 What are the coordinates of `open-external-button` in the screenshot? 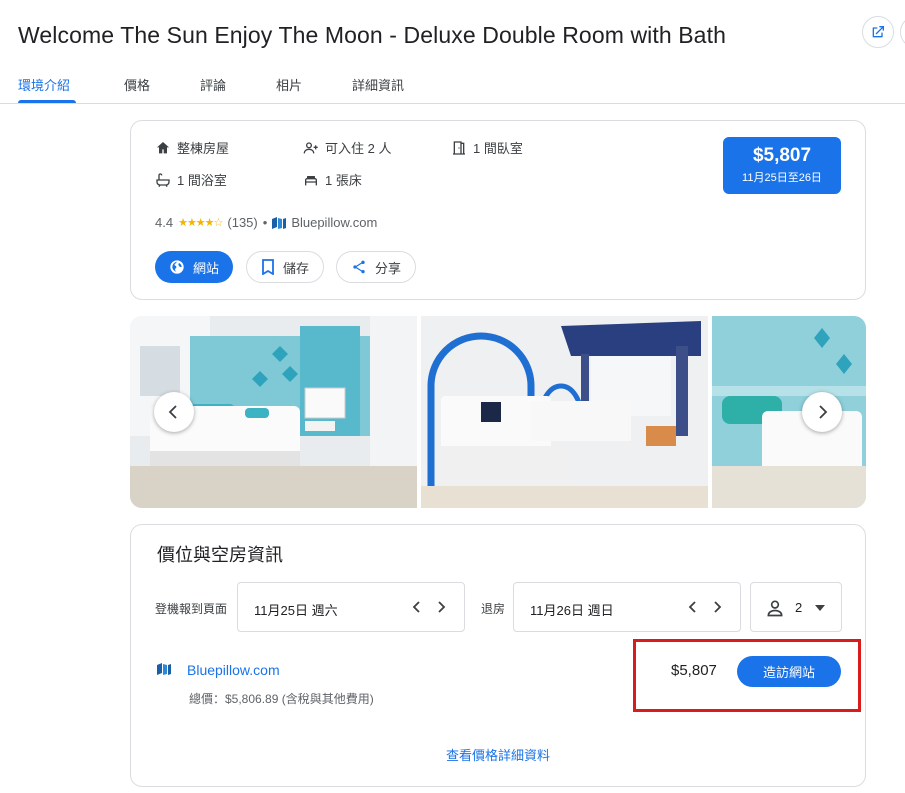 It's located at (878, 32).